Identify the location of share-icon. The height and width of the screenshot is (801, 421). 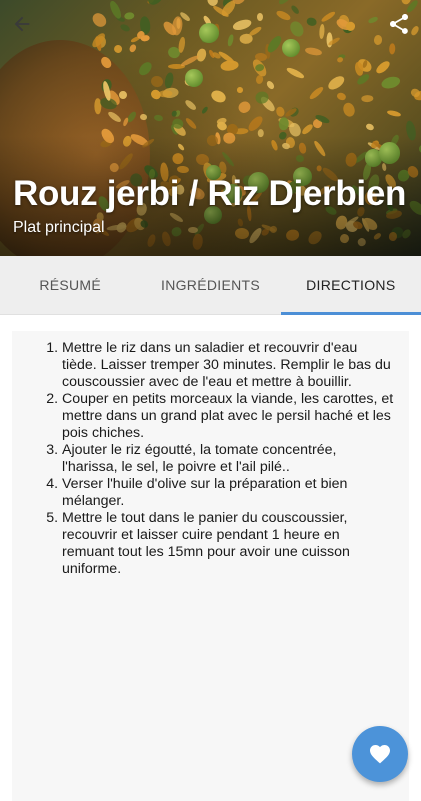
(399, 24).